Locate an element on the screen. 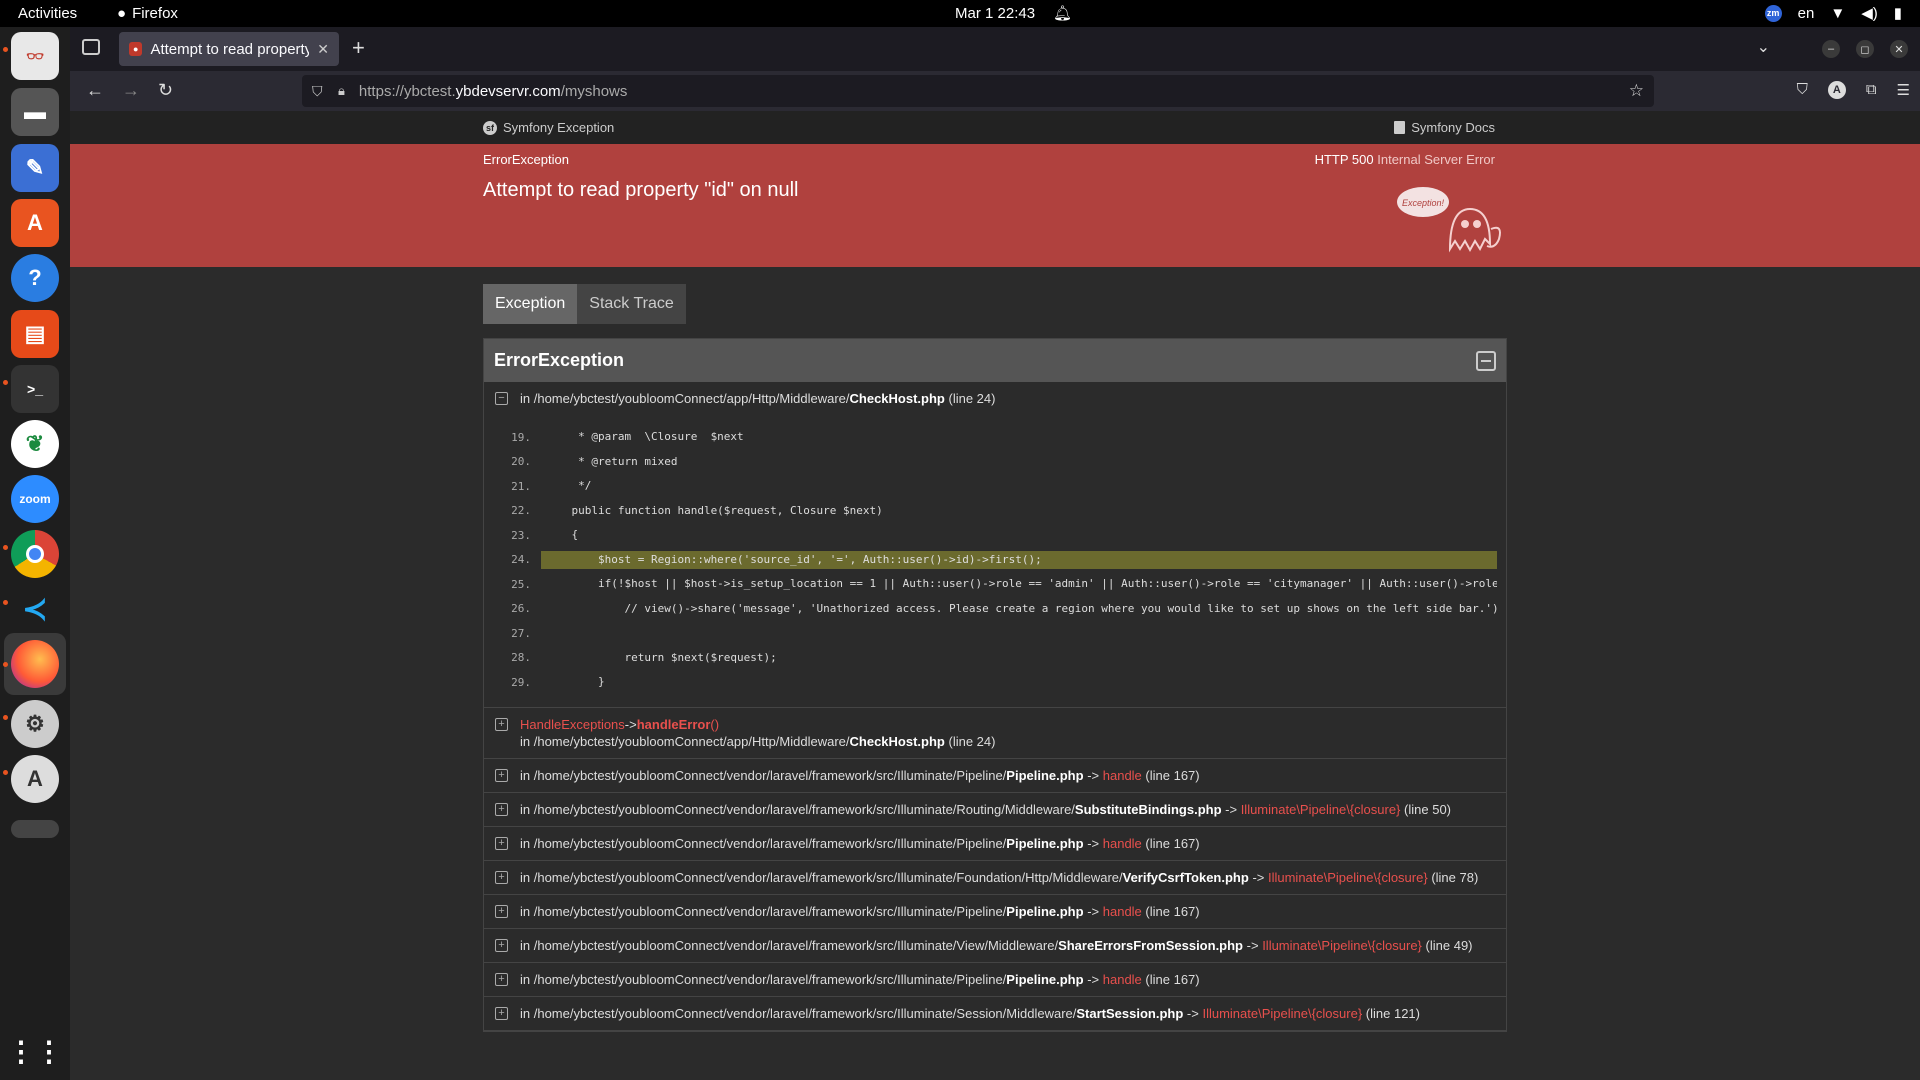 This screenshot has height=1080, width=1920. menu-icon: ☰ is located at coordinates (1903, 90).